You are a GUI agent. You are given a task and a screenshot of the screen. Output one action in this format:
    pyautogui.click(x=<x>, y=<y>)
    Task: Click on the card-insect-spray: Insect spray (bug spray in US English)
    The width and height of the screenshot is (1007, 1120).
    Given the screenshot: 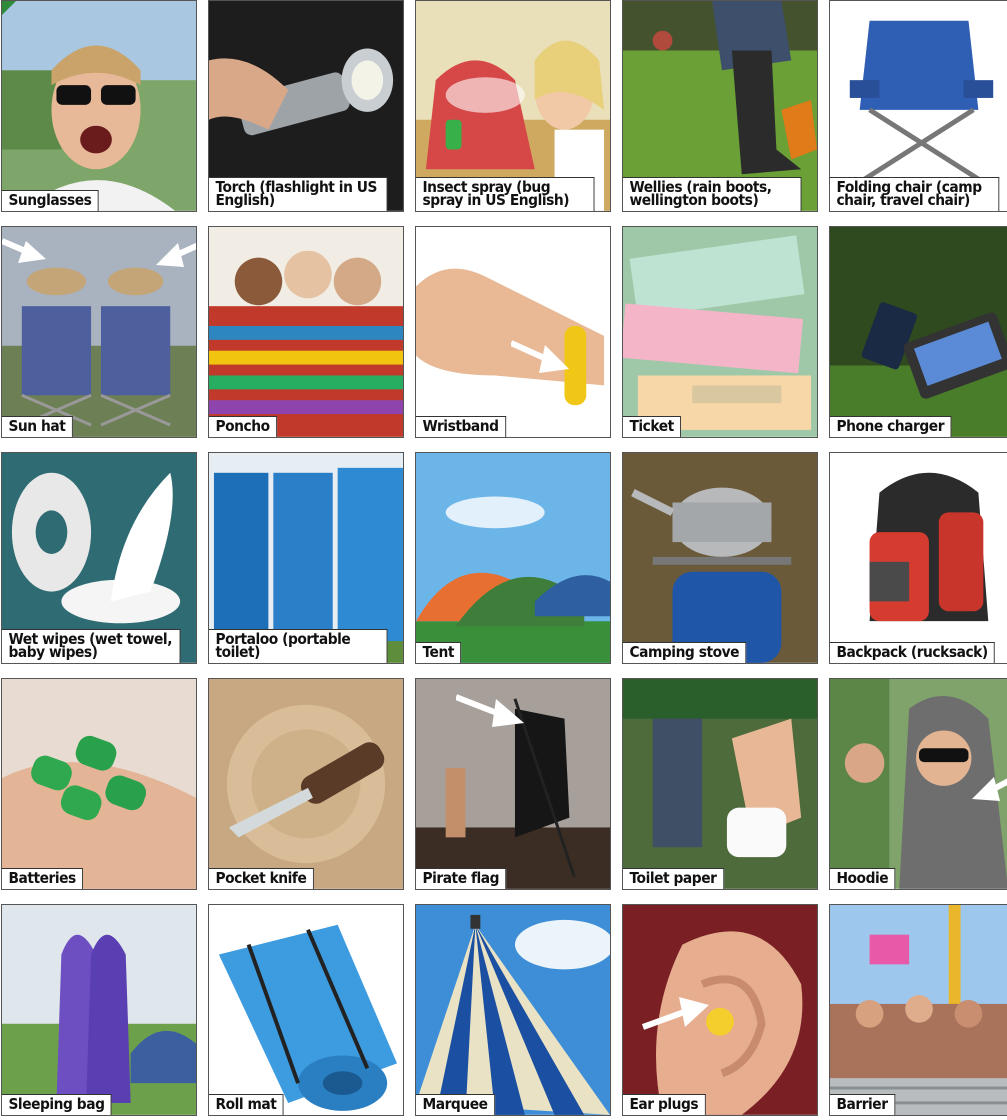 What is the action you would take?
    pyautogui.click(x=513, y=106)
    